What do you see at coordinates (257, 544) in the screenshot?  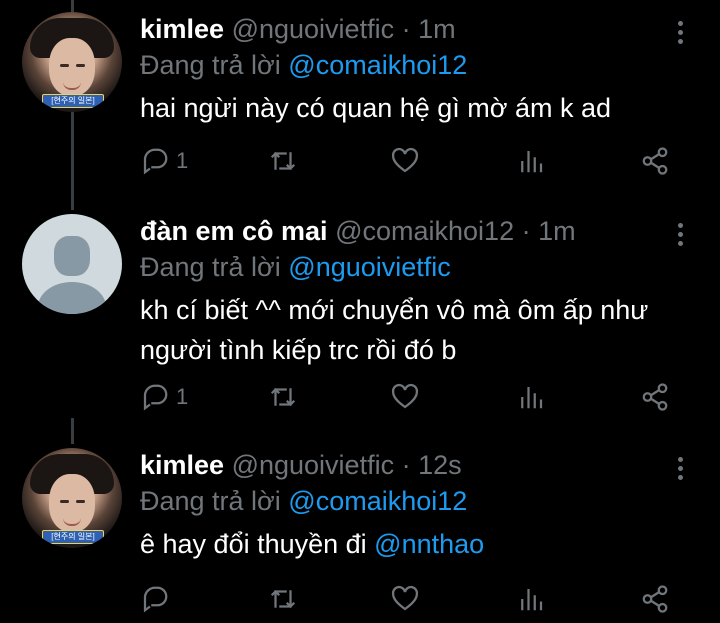 I see `tweet-text-content: ê hay đổi thuyền đi` at bounding box center [257, 544].